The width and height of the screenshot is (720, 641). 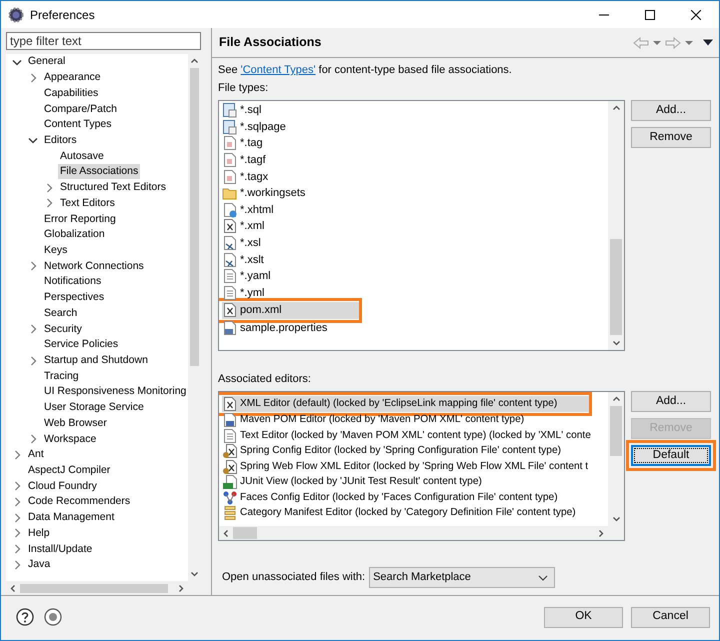 What do you see at coordinates (708, 42) in the screenshot?
I see `menu-icon` at bounding box center [708, 42].